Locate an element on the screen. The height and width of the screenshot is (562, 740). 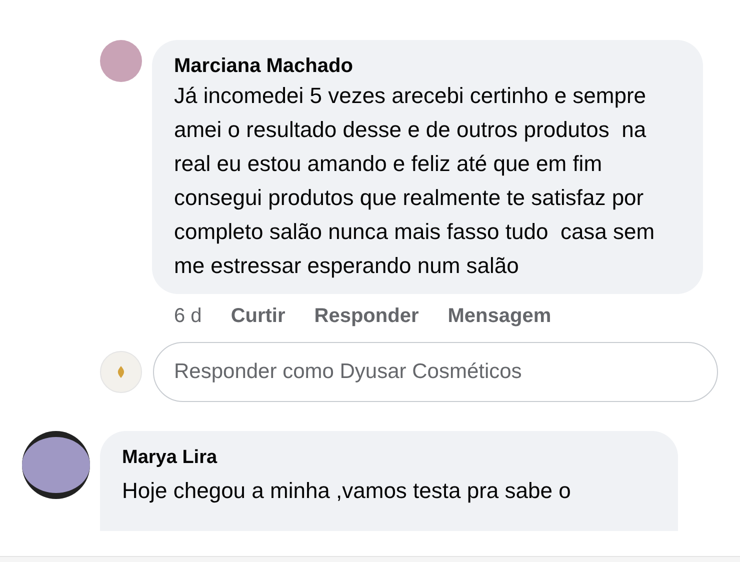
action-link: Responder is located at coordinates (366, 316).